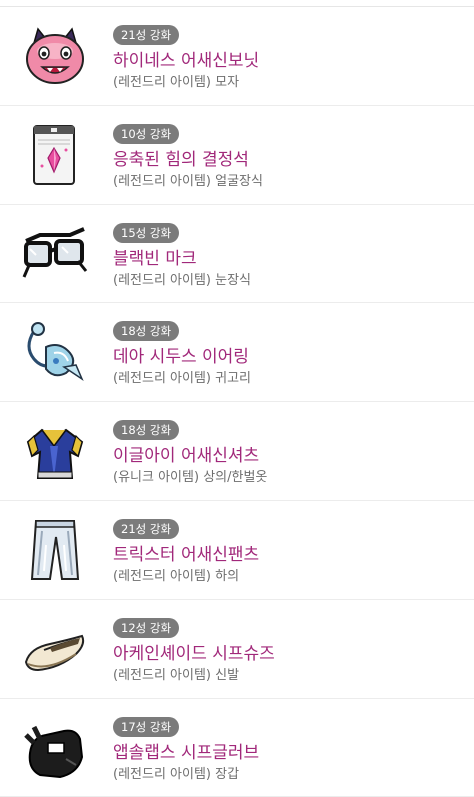 The height and width of the screenshot is (797, 474). I want to click on pants-icon, so click(55, 550).